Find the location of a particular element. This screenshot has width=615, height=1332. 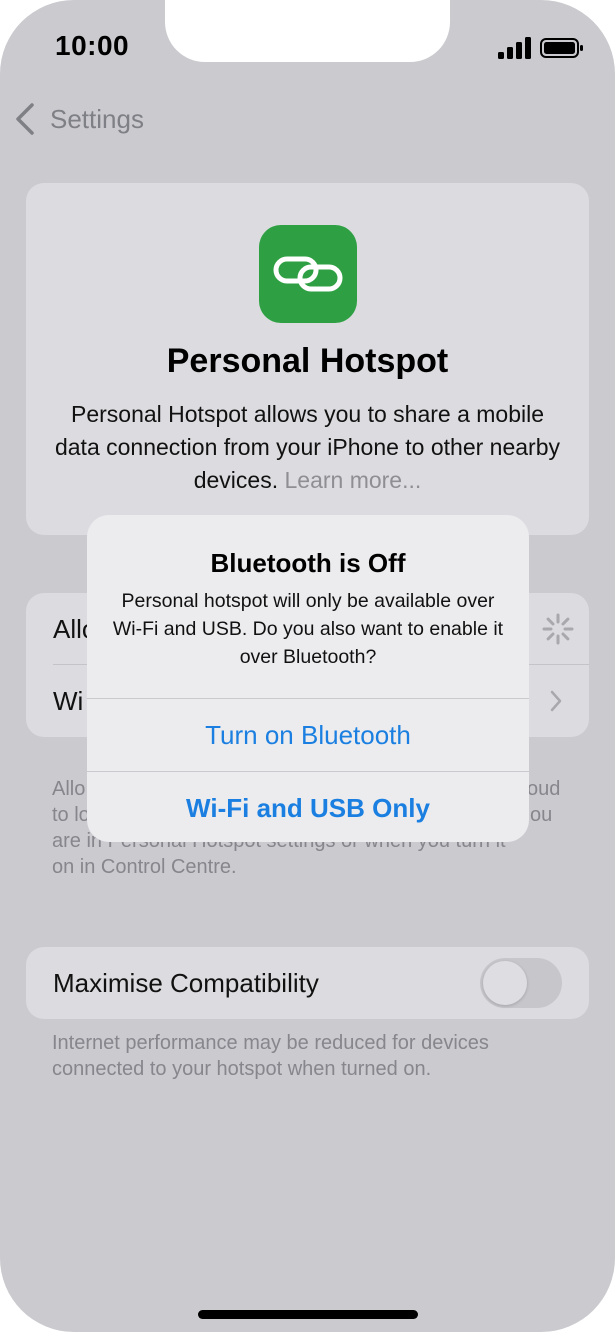

compatibility-toggle is located at coordinates (521, 983).